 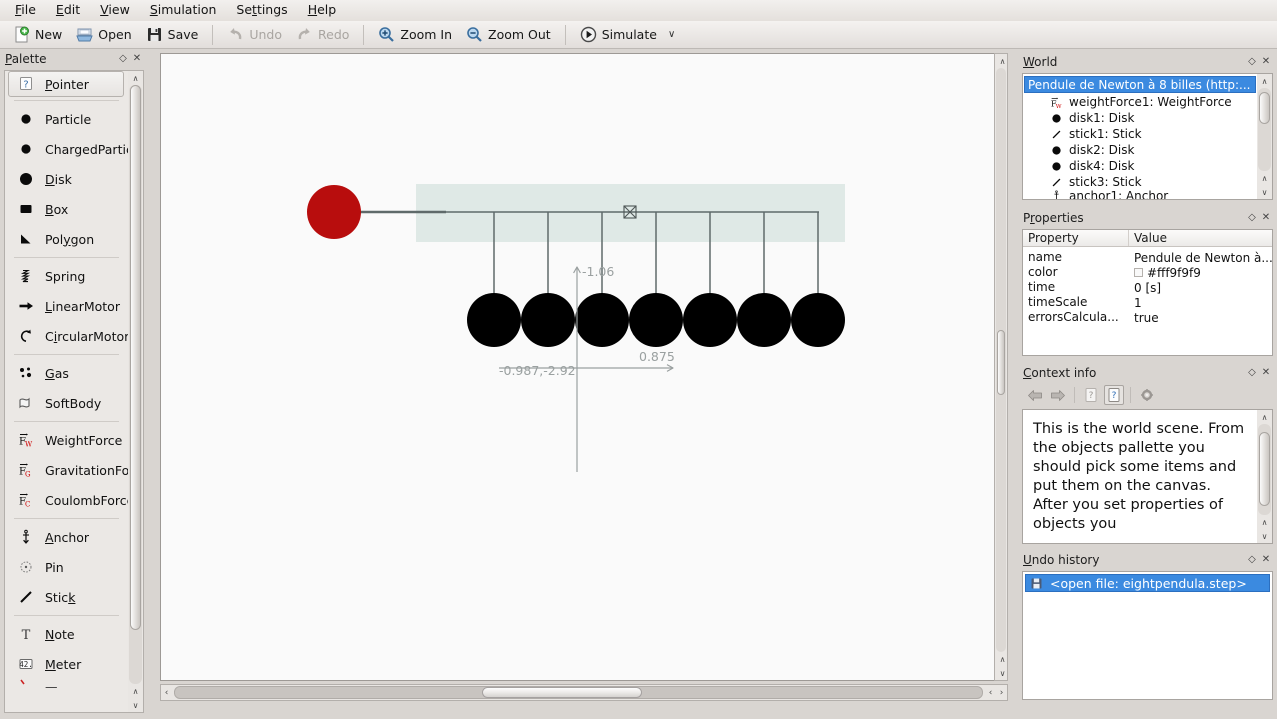 What do you see at coordinates (66, 276) in the screenshot?
I see `palette-item-spring: Spring` at bounding box center [66, 276].